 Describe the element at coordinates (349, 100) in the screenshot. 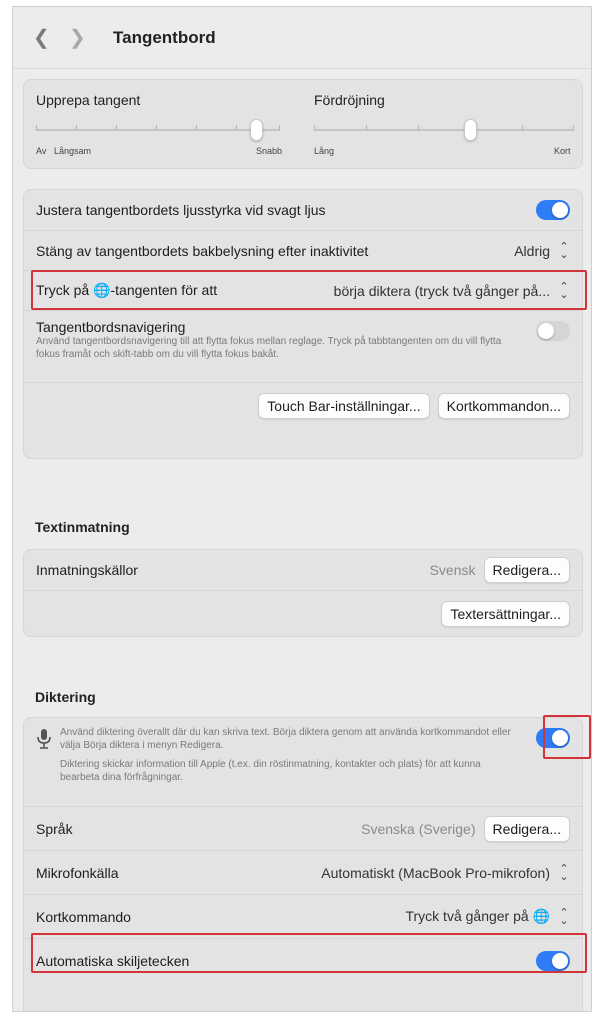

I see `delay-label: Fördröjning` at that location.